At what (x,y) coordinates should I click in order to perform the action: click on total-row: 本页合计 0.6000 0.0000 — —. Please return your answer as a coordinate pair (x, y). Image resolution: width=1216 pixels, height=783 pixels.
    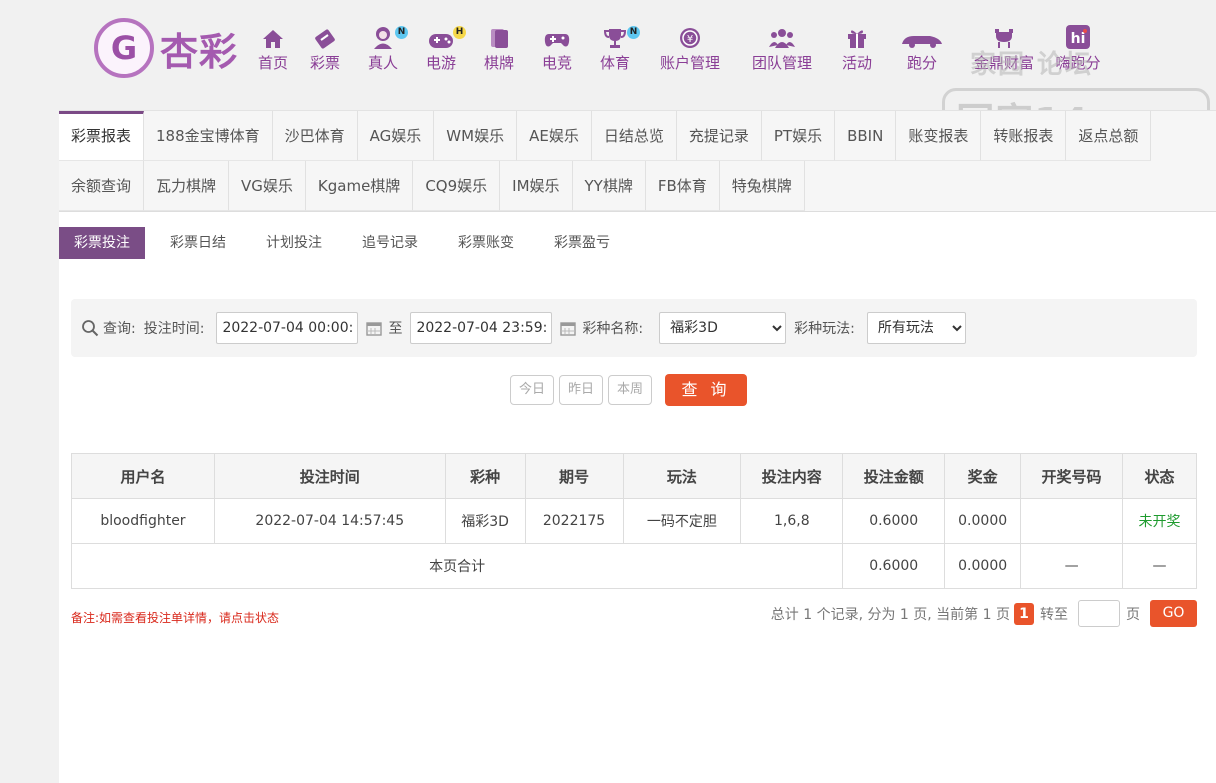
    Looking at the image, I should click on (633, 566).